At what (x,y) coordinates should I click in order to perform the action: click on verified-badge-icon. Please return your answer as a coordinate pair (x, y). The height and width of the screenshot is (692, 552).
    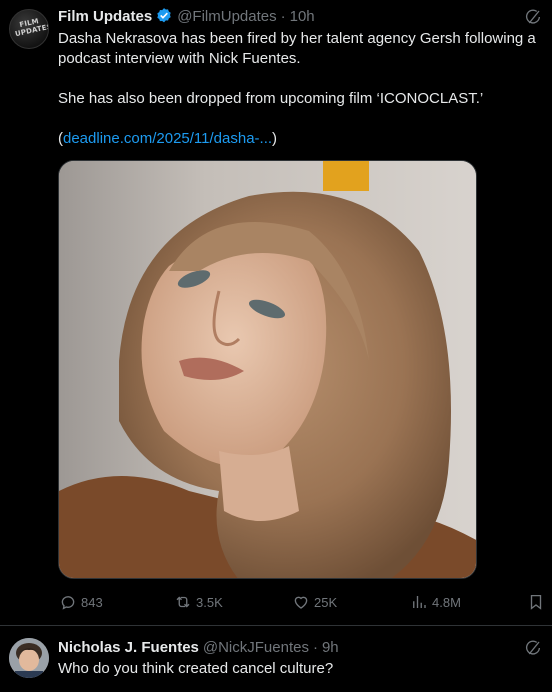
    Looking at the image, I should click on (164, 15).